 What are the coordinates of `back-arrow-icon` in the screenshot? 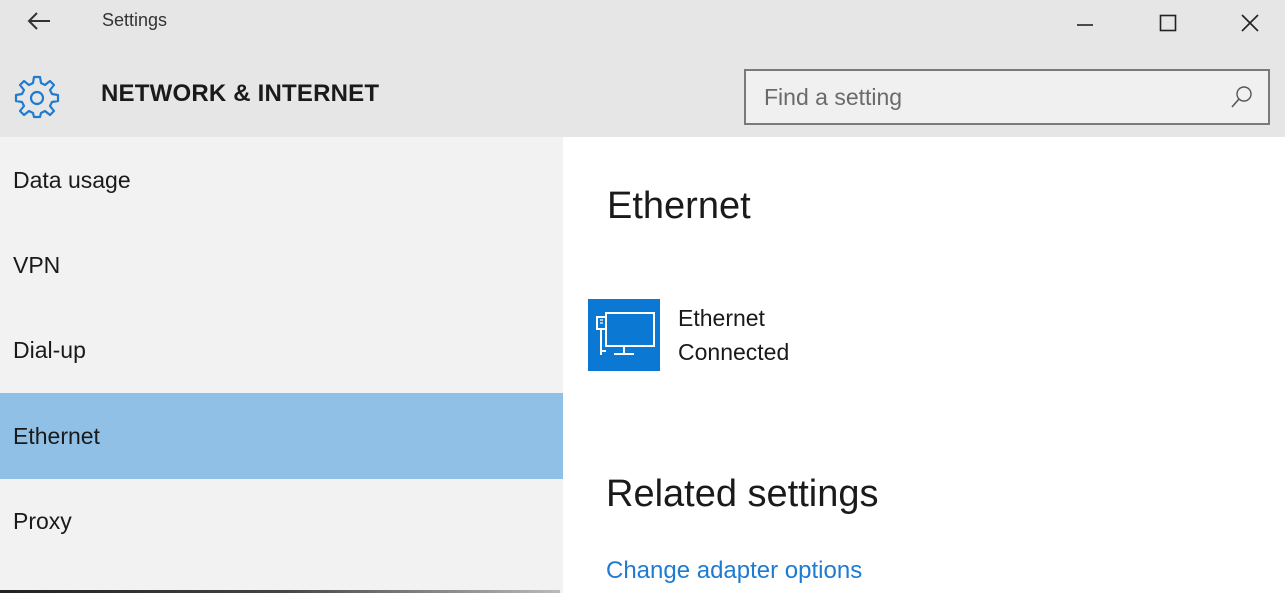 It's located at (38, 21).